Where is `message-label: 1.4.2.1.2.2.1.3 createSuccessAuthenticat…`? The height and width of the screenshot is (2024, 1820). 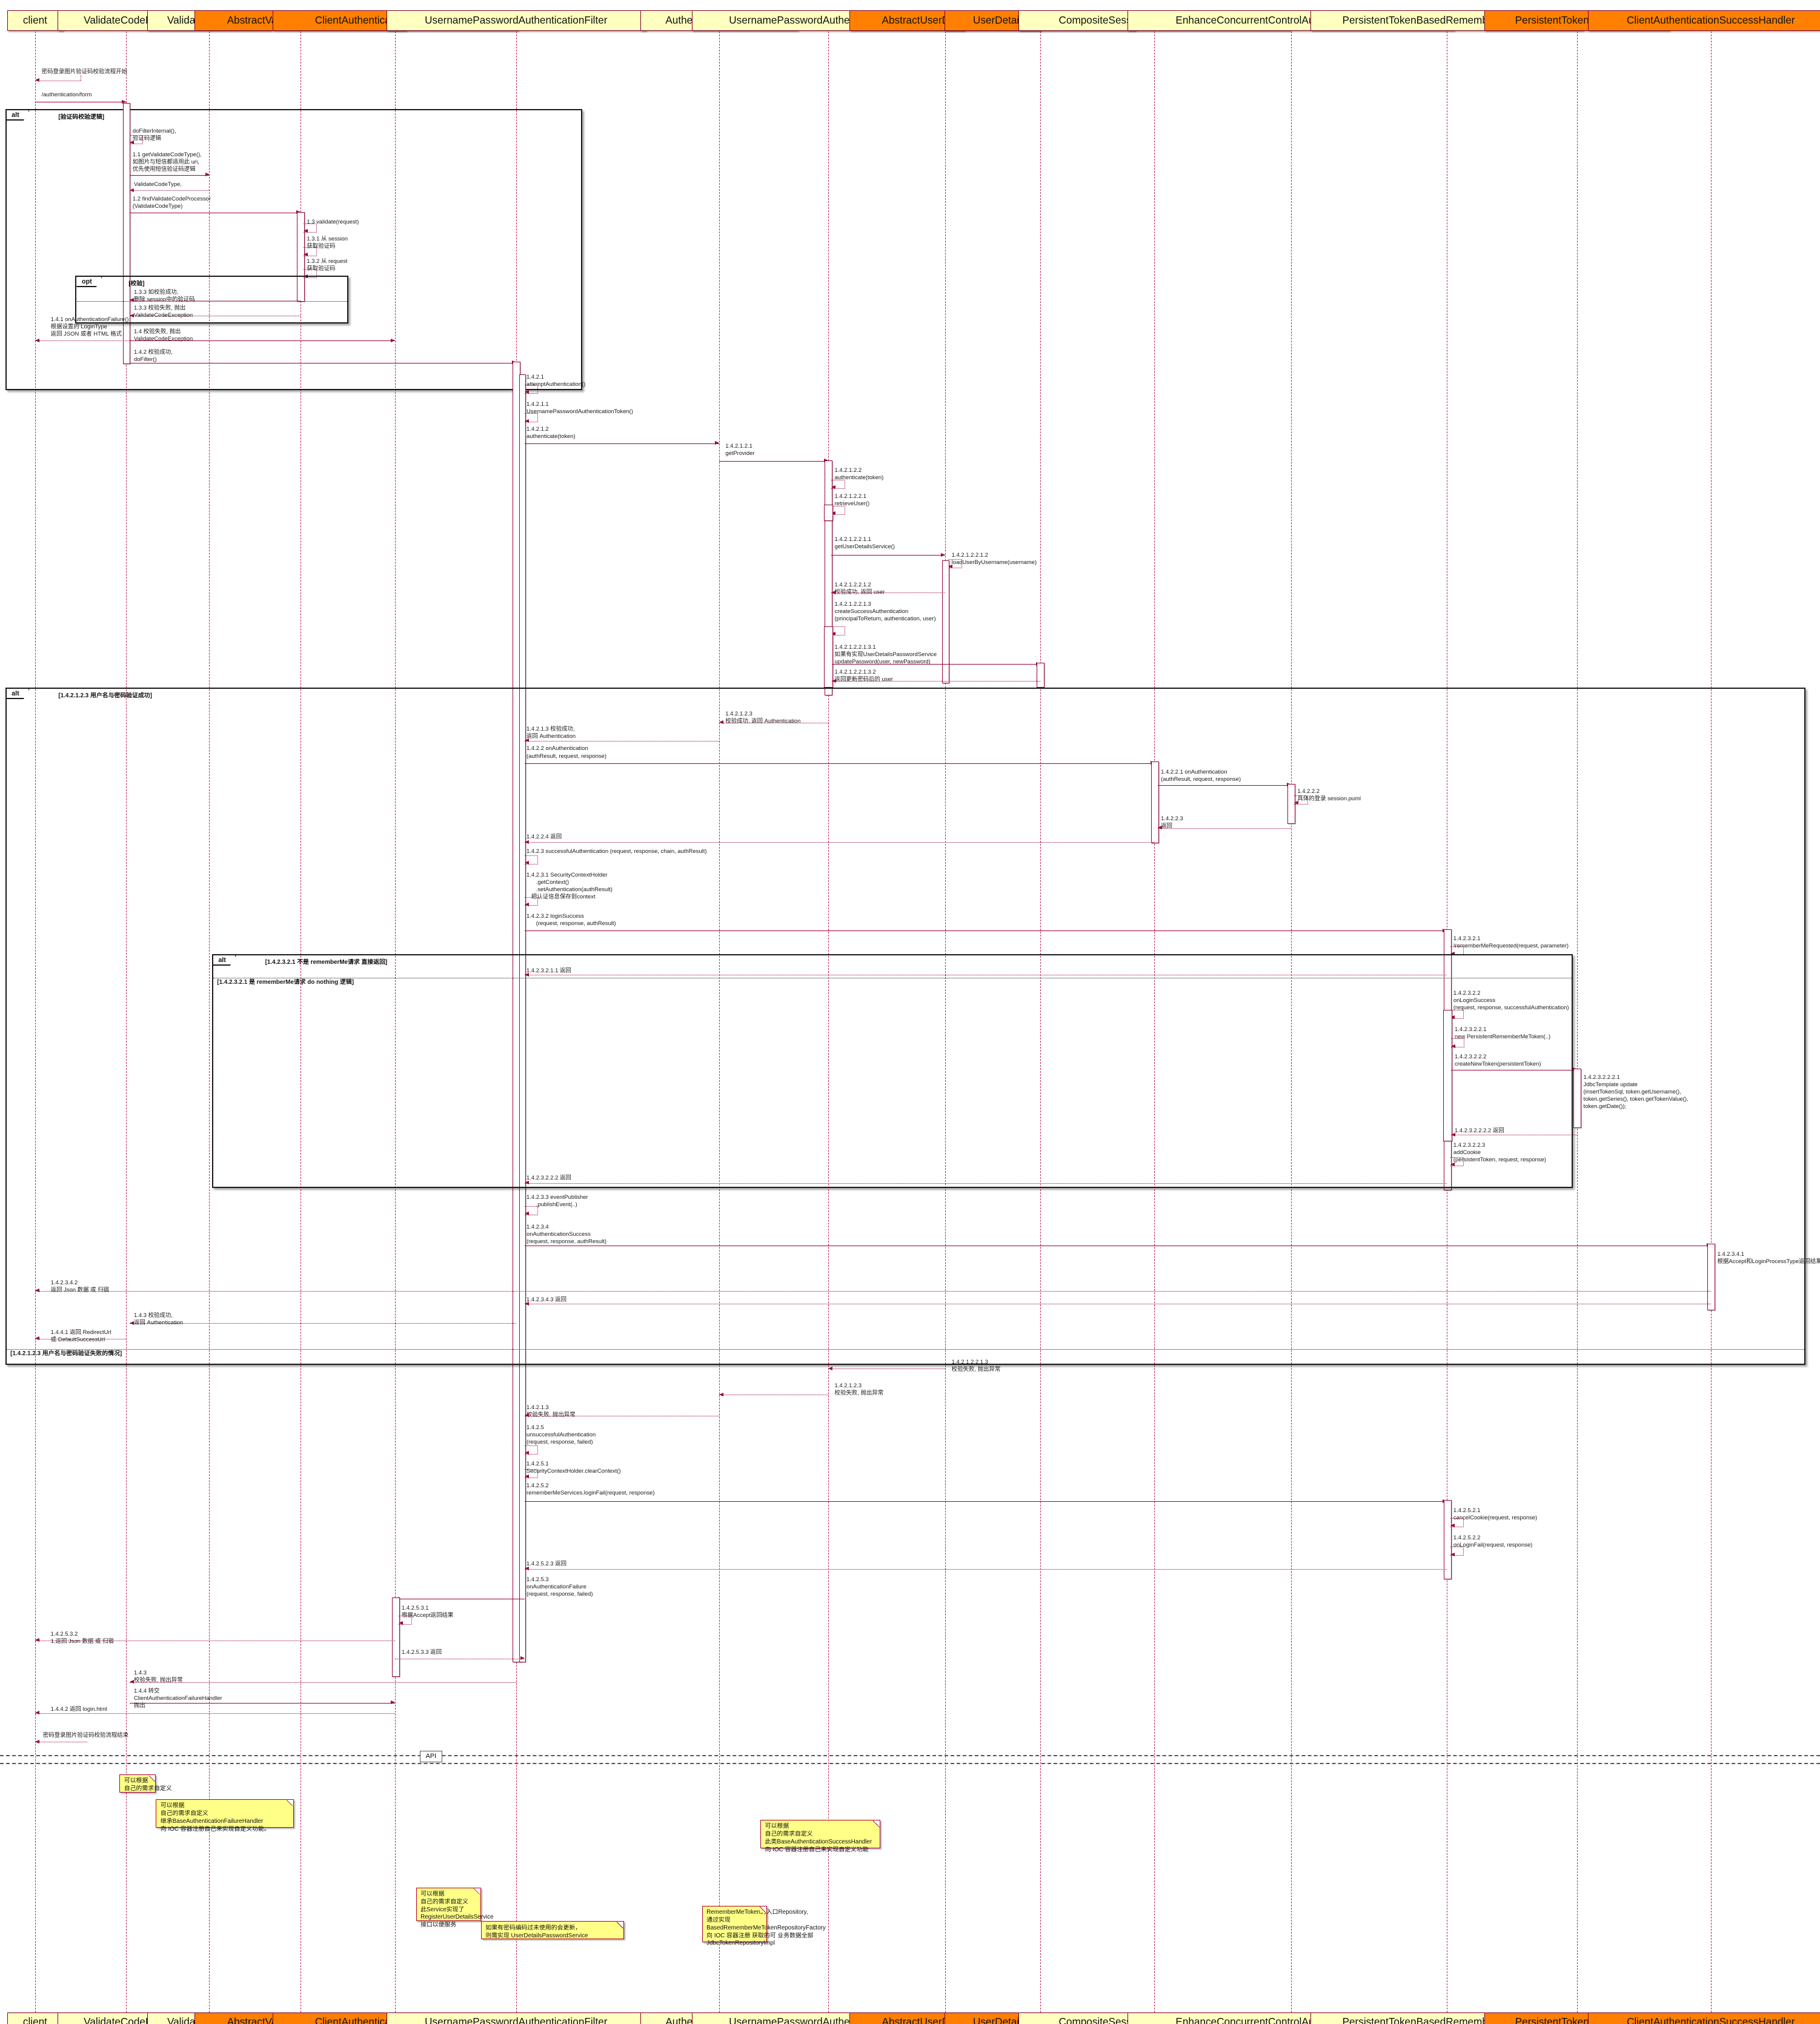
message-label: 1.4.2.1.2.2.1.3 createSuccessAuthenticat… is located at coordinates (885, 611).